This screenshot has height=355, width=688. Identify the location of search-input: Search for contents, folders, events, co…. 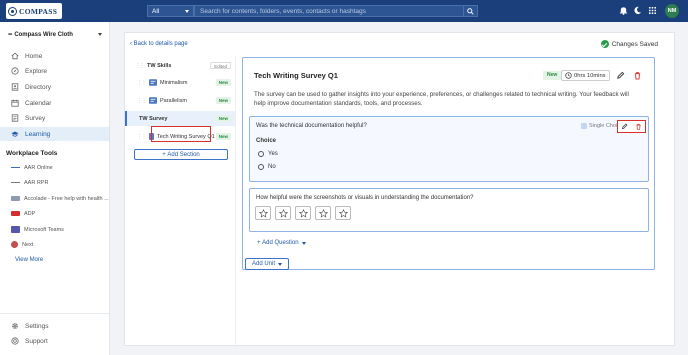
(336, 11).